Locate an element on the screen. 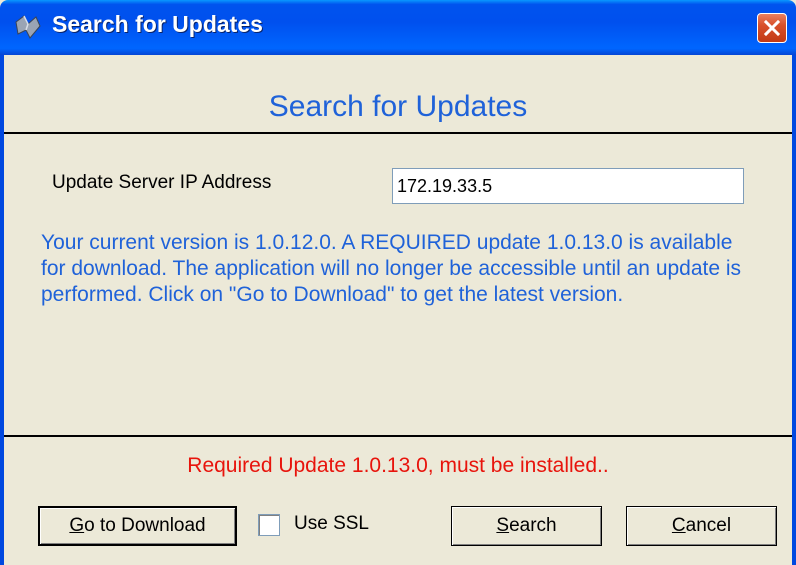 The width and height of the screenshot is (796, 565). title-bar: Search for Updates is located at coordinates (398, 27).